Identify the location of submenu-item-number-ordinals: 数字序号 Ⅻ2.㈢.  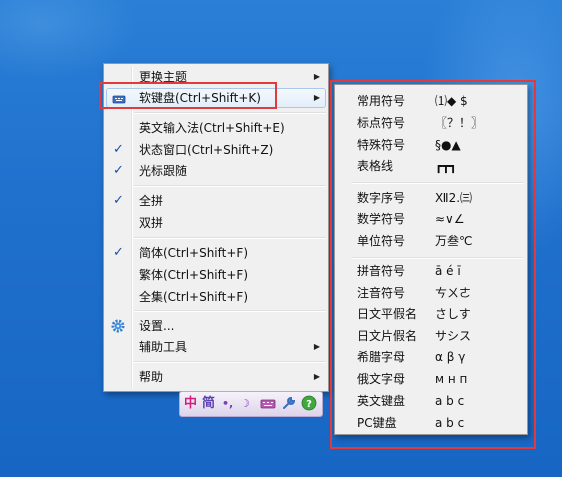
(414, 198).